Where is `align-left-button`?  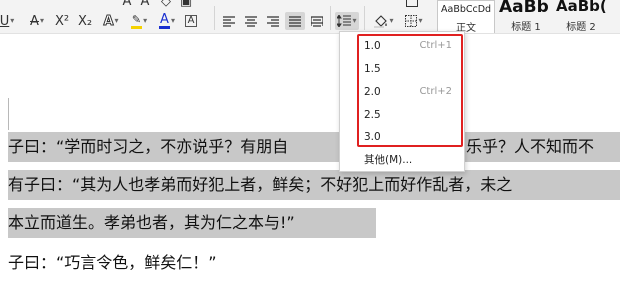
align-left-button is located at coordinates (229, 21).